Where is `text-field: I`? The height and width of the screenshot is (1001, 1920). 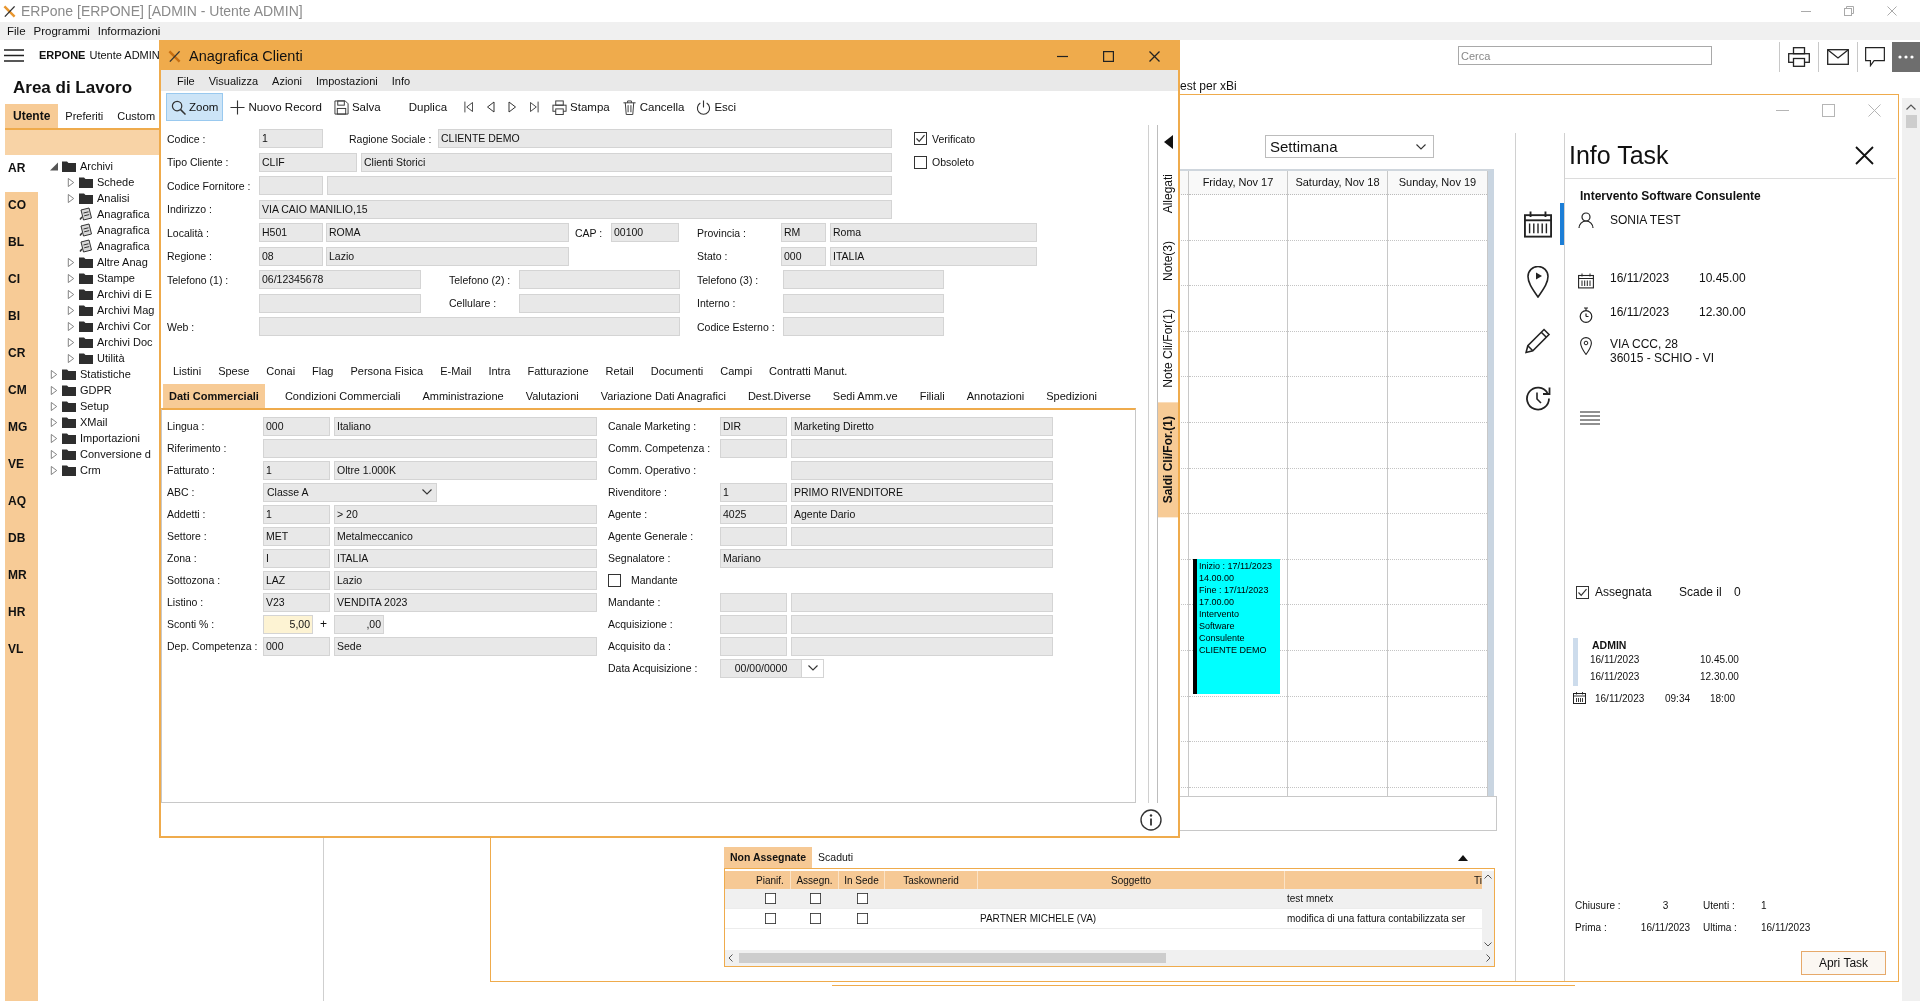 text-field: I is located at coordinates (296, 558).